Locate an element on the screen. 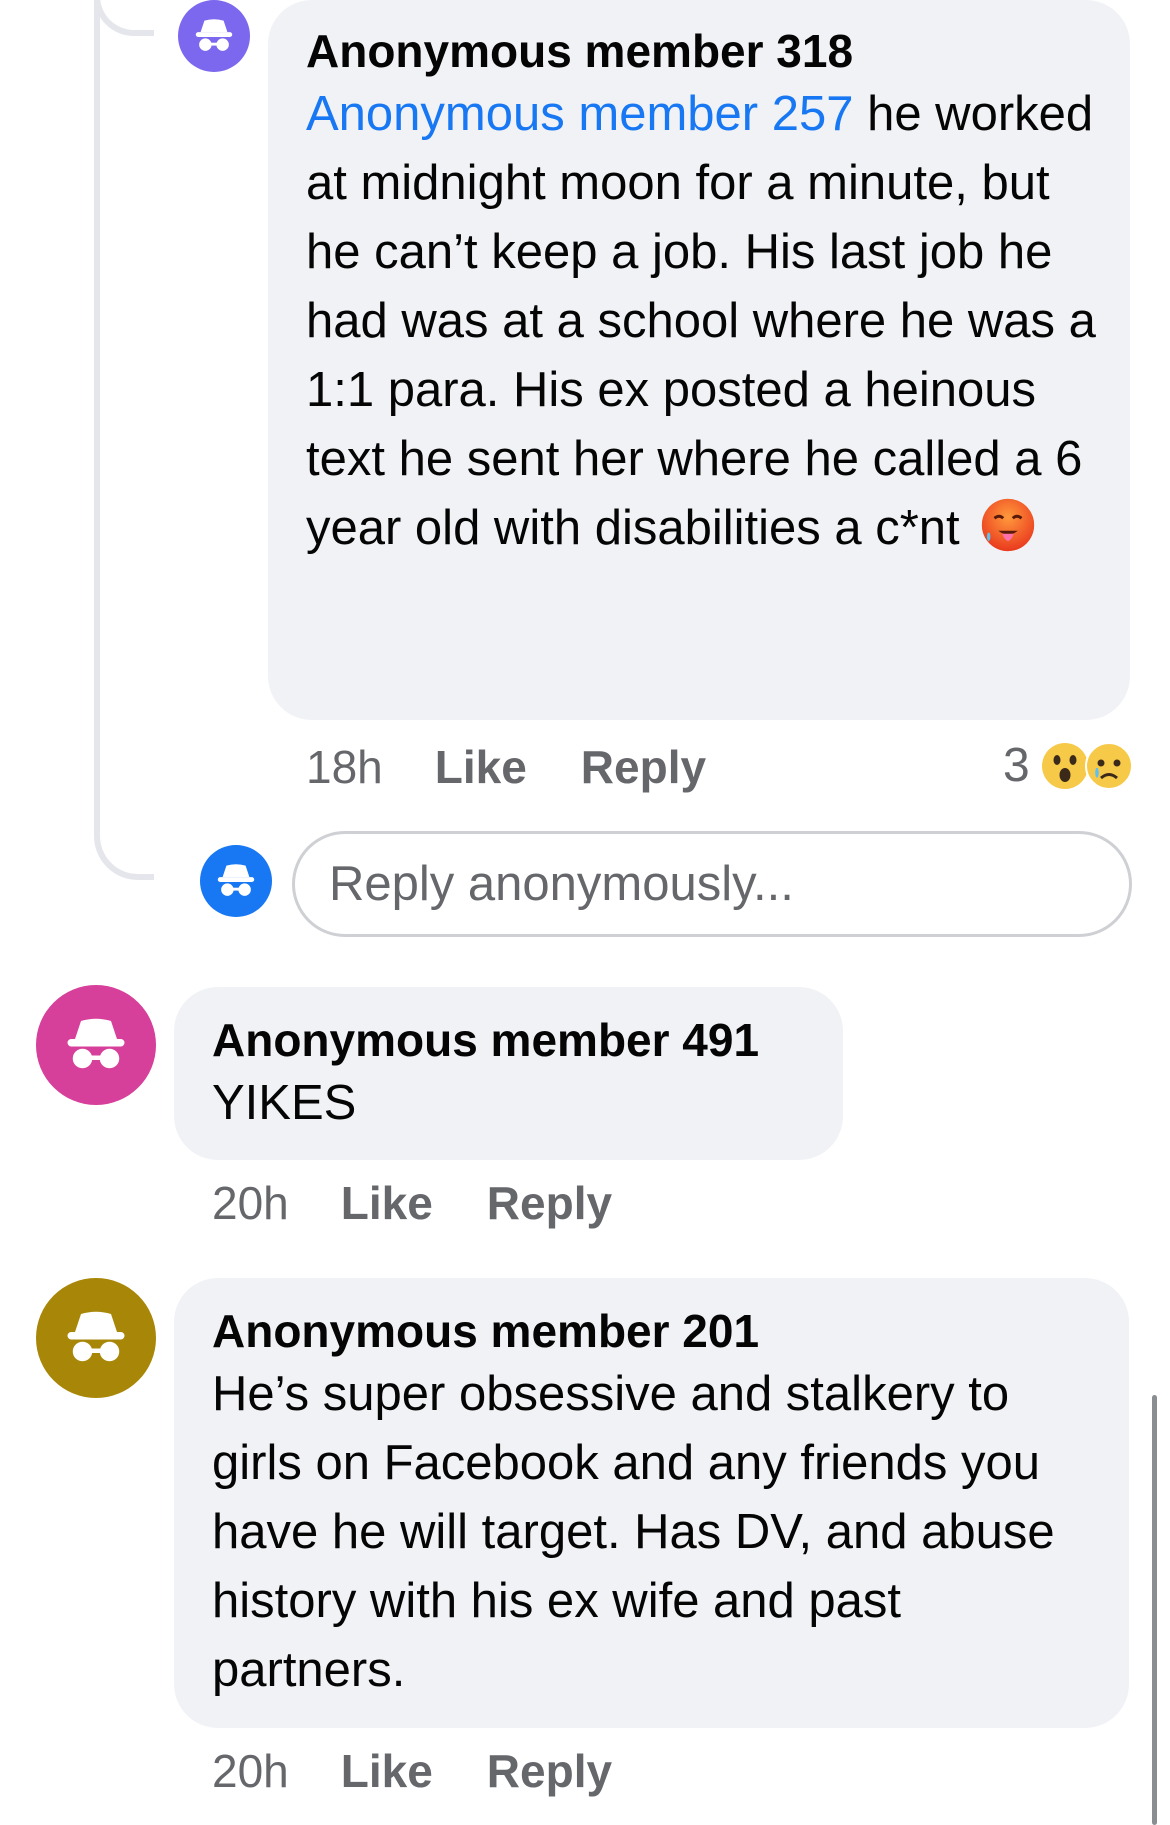 The width and height of the screenshot is (1170, 1825). comment-text: YIKES is located at coordinates (284, 1103).